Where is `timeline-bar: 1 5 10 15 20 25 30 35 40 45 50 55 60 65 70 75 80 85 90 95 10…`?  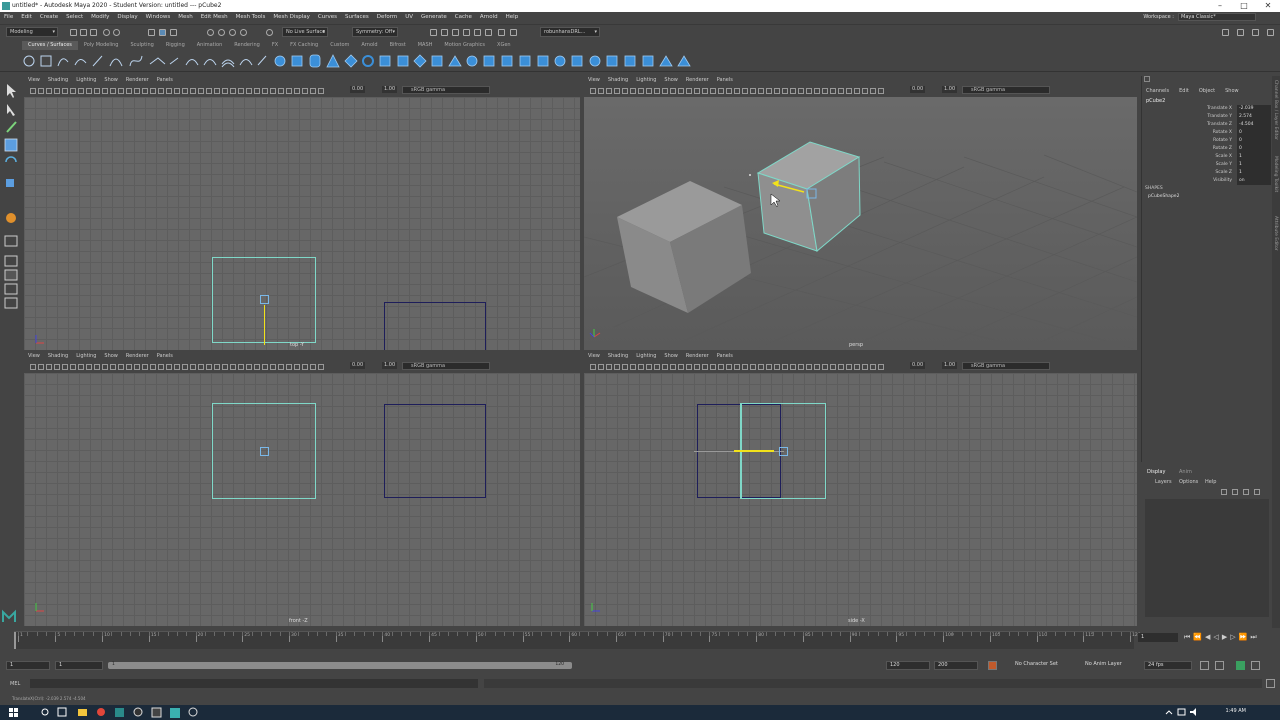 timeline-bar: 1 5 10 15 20 25 30 35 40 45 50 55 60 65 70 75 80 85 90 95 10… is located at coordinates (577, 640).